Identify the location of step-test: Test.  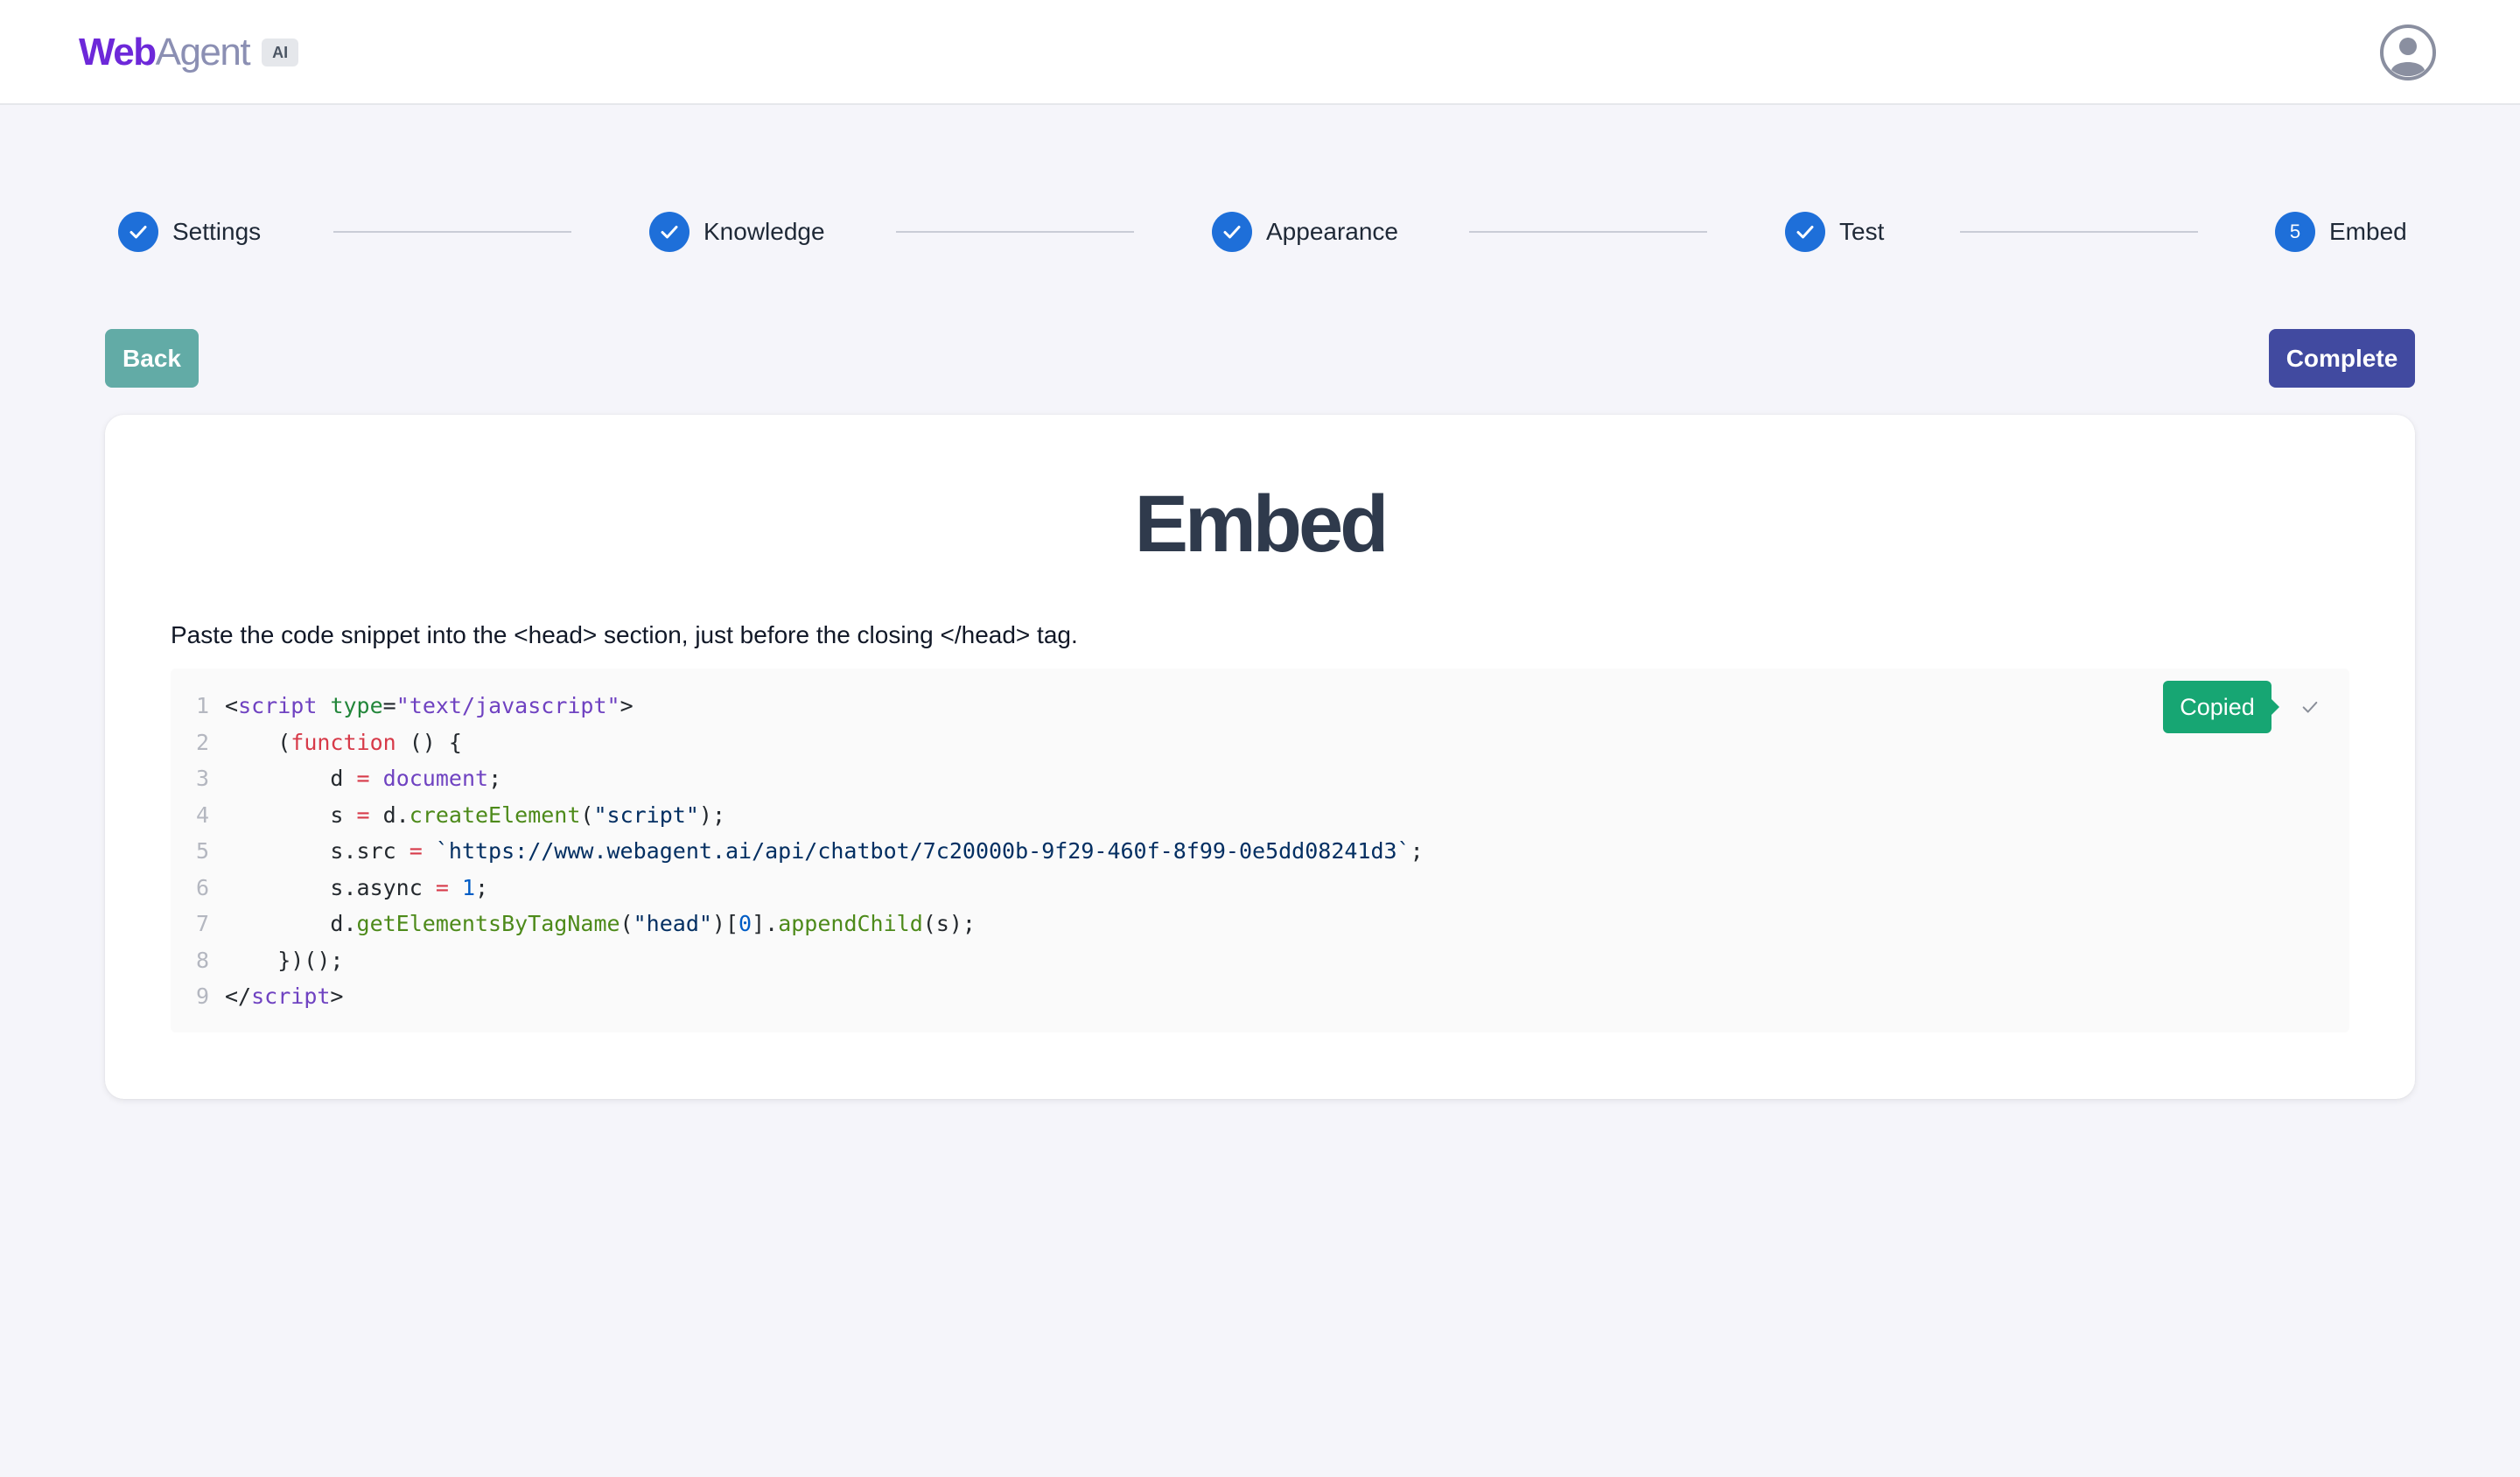
(1834, 232).